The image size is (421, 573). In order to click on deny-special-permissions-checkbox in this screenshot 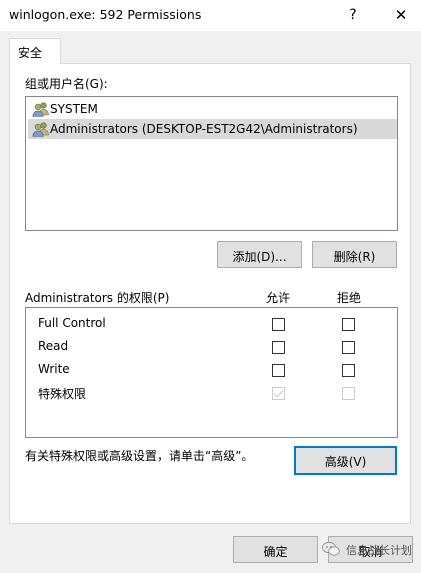, I will do `click(348, 393)`.